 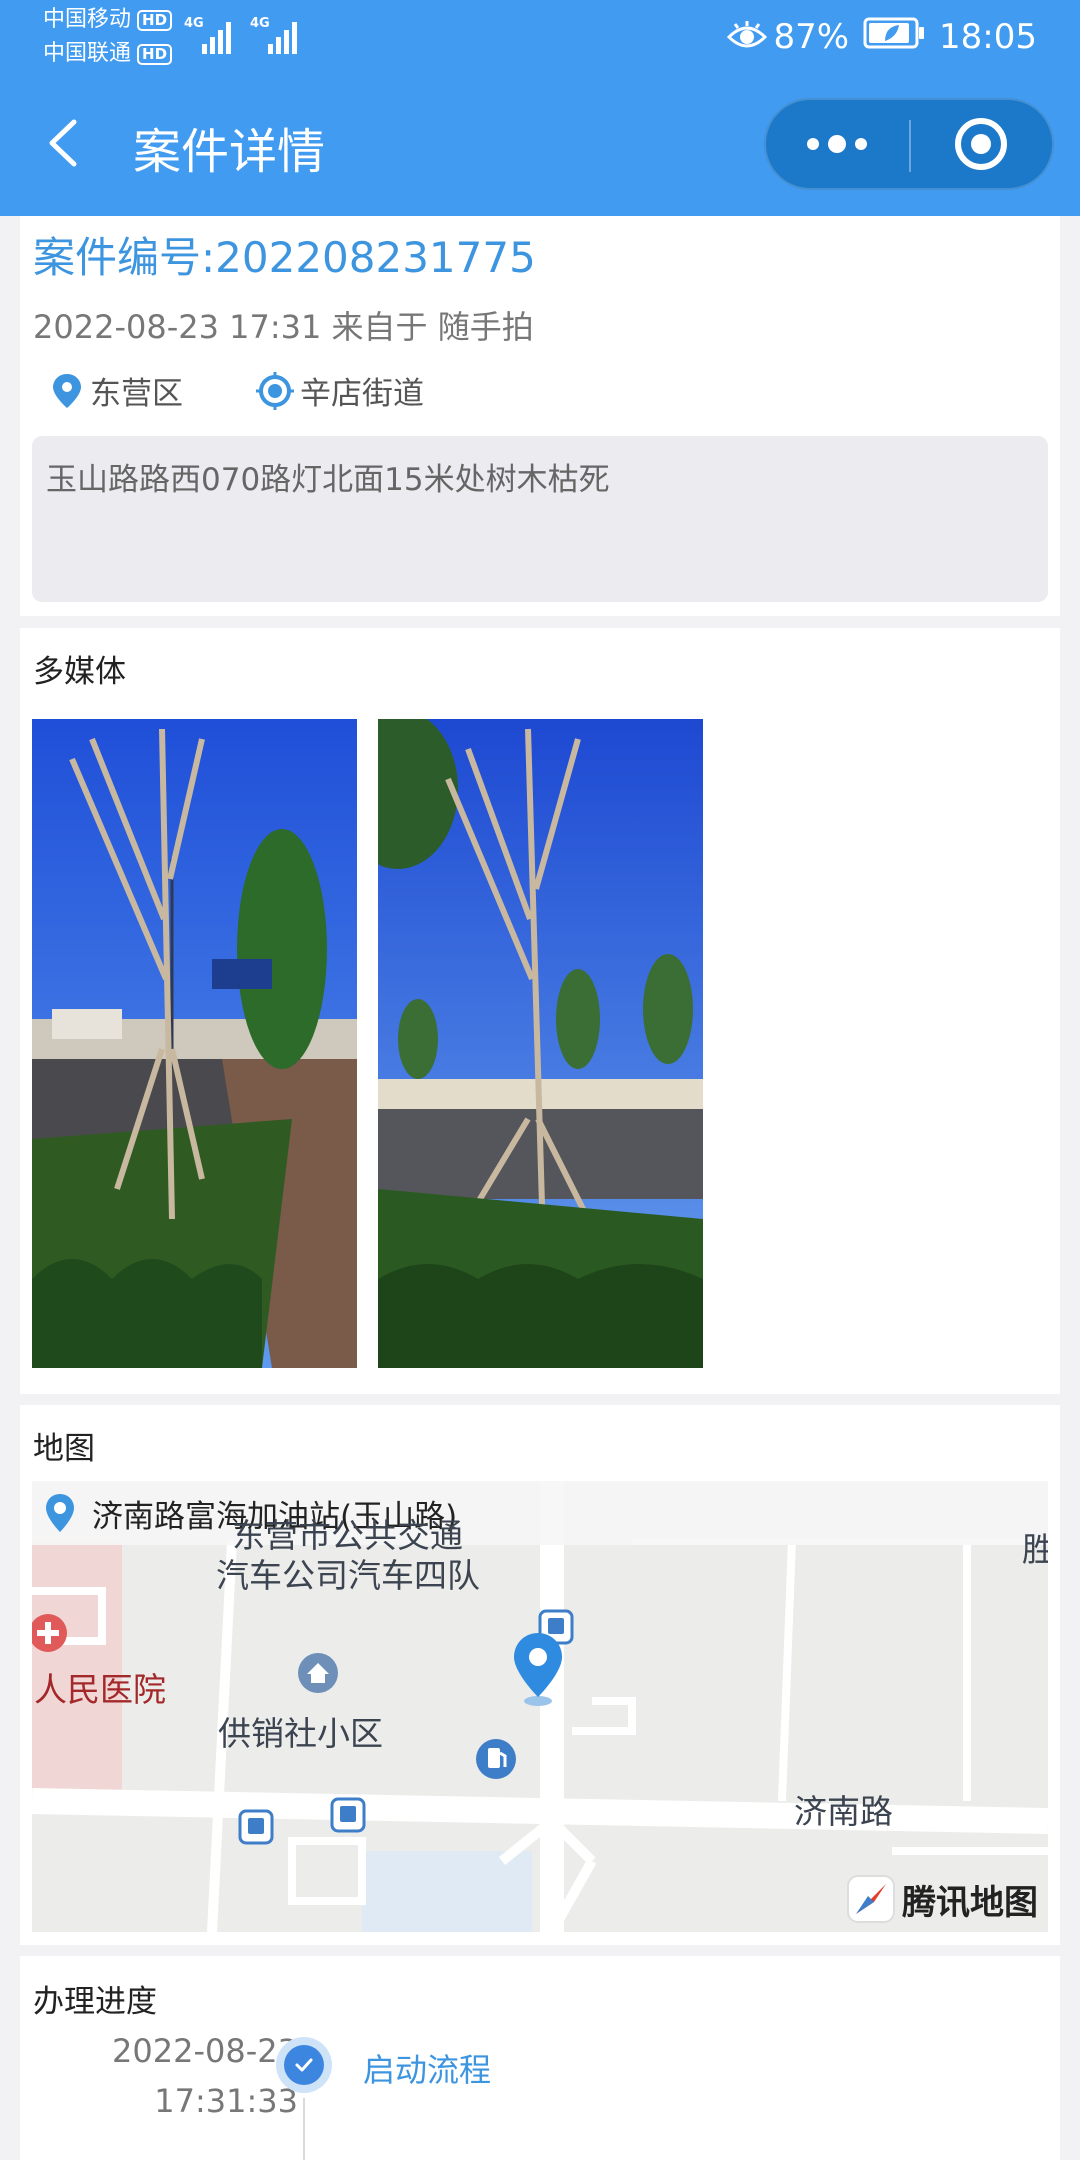 I want to click on media-title: 多媒体, so click(x=79, y=672).